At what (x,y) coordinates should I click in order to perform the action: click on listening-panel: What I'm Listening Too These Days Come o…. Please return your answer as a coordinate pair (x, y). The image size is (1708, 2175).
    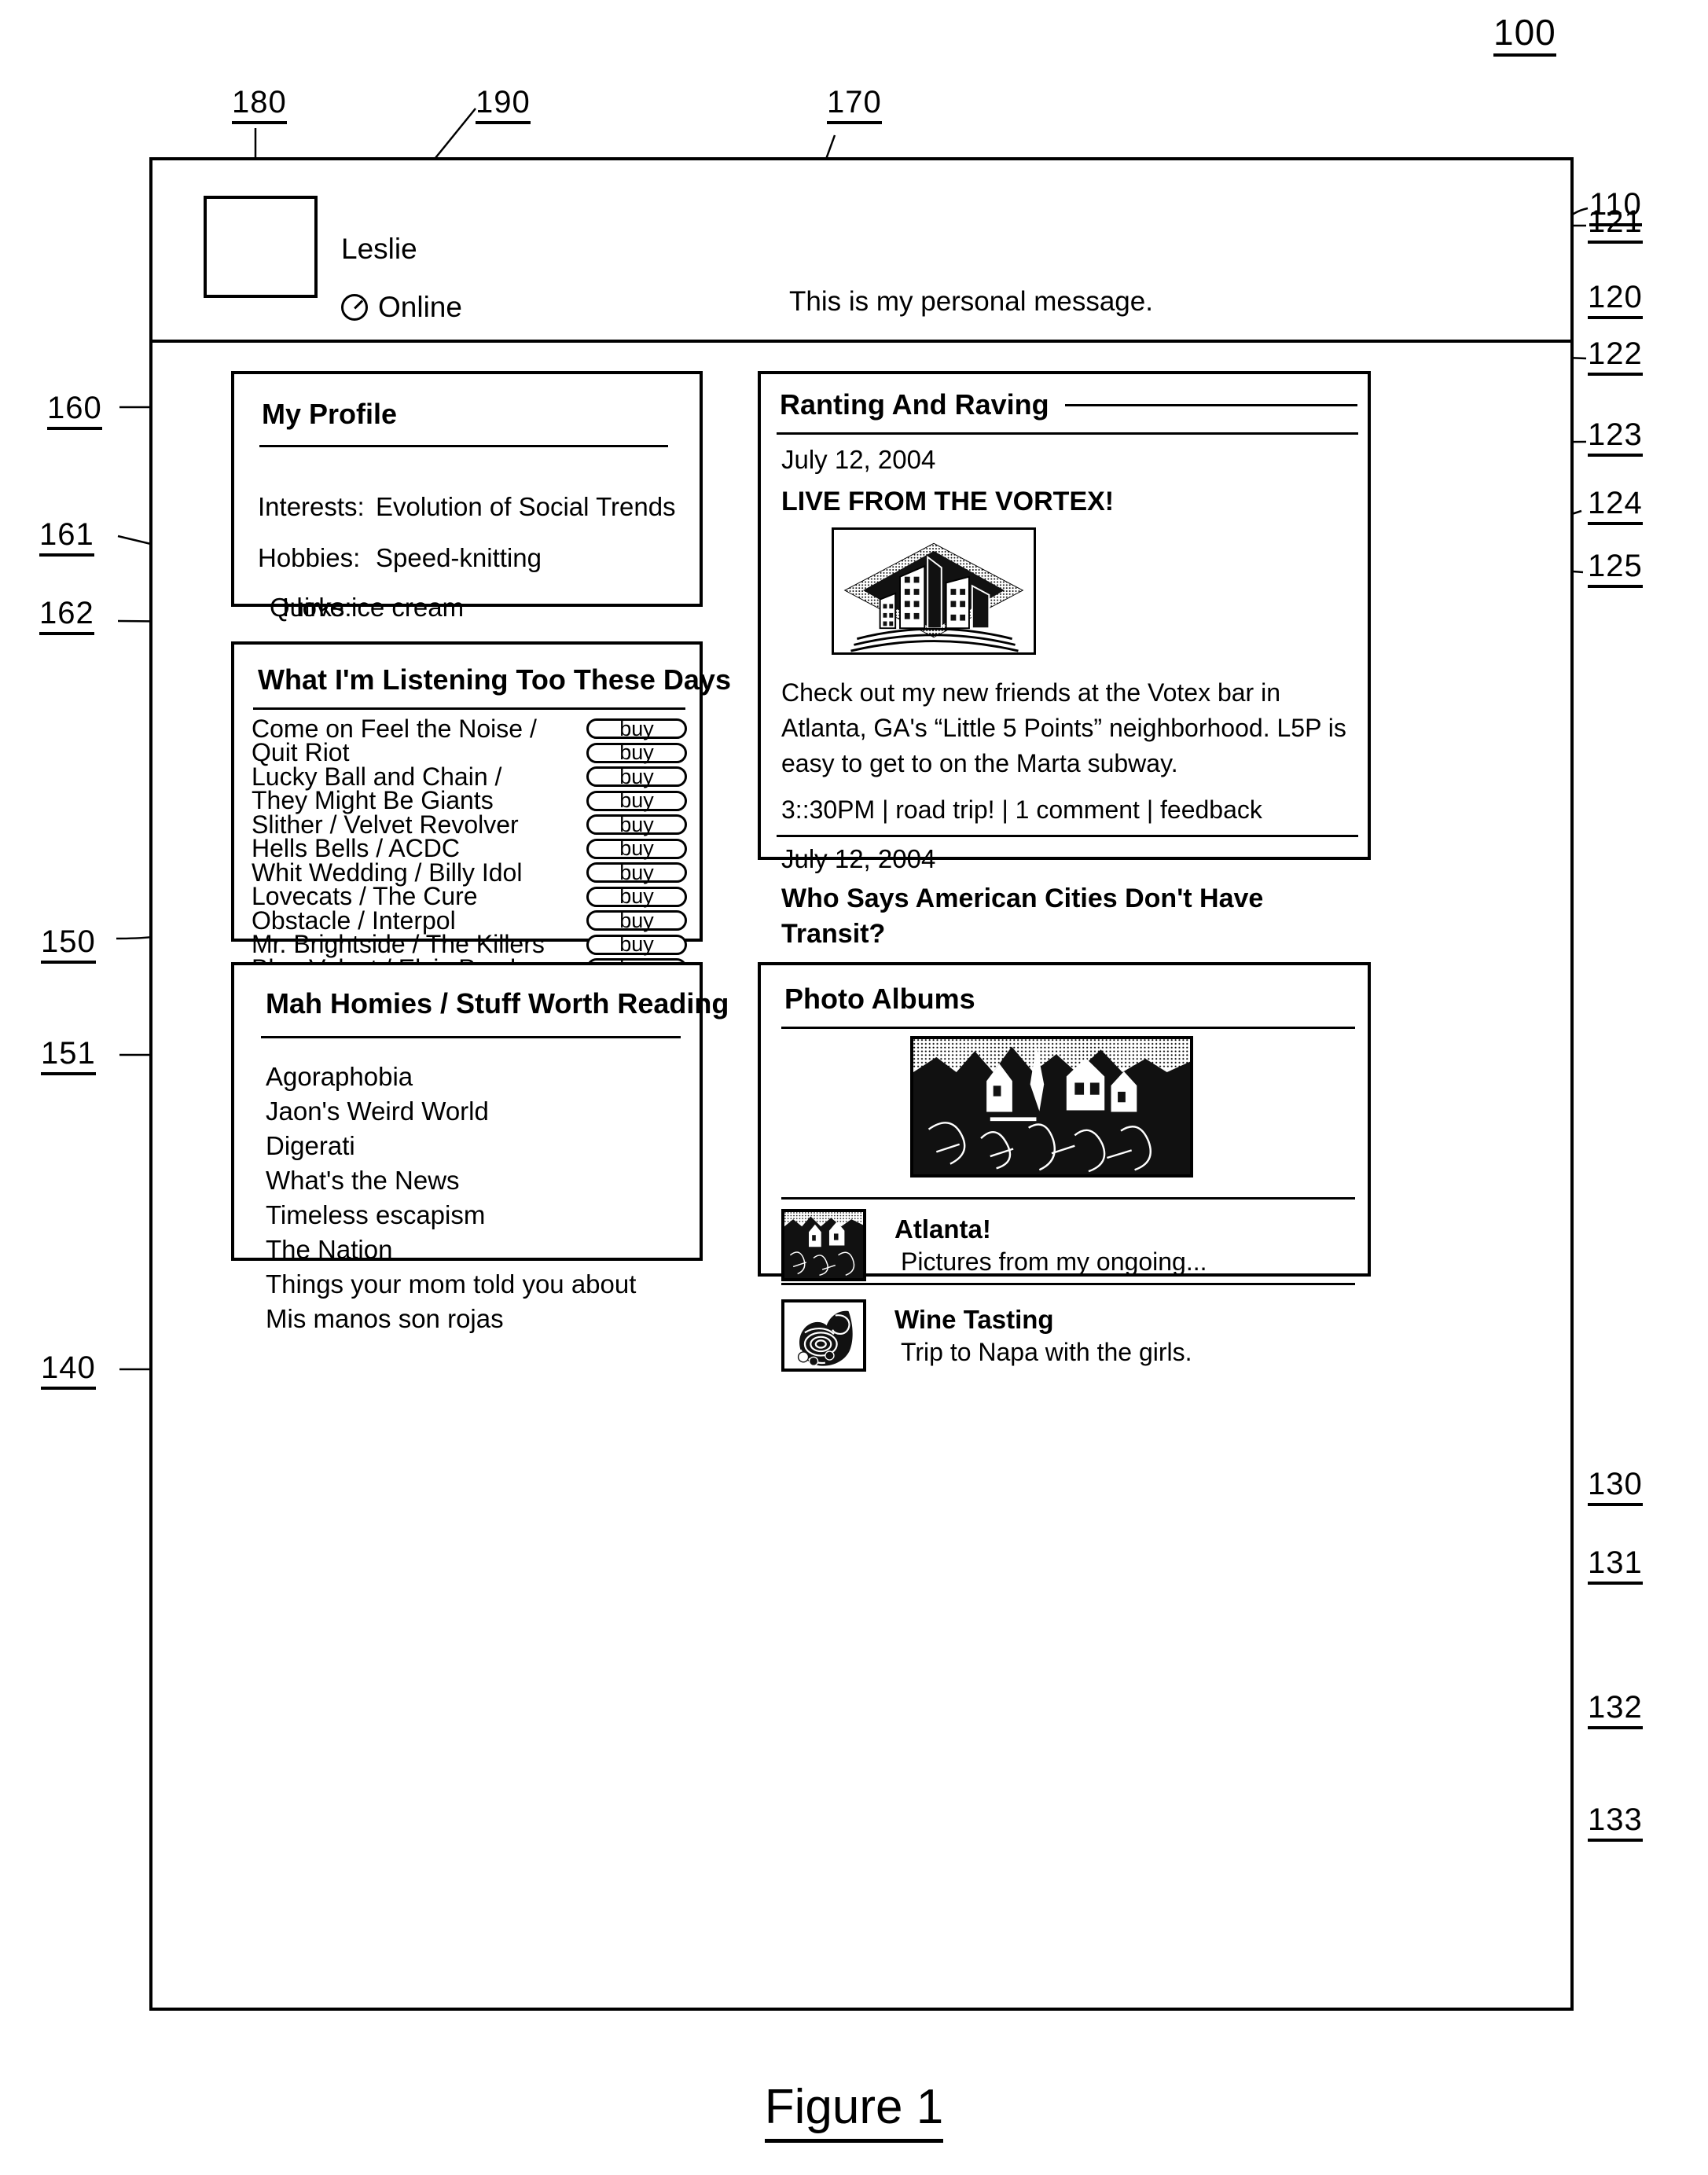
    Looking at the image, I should click on (481, 823).